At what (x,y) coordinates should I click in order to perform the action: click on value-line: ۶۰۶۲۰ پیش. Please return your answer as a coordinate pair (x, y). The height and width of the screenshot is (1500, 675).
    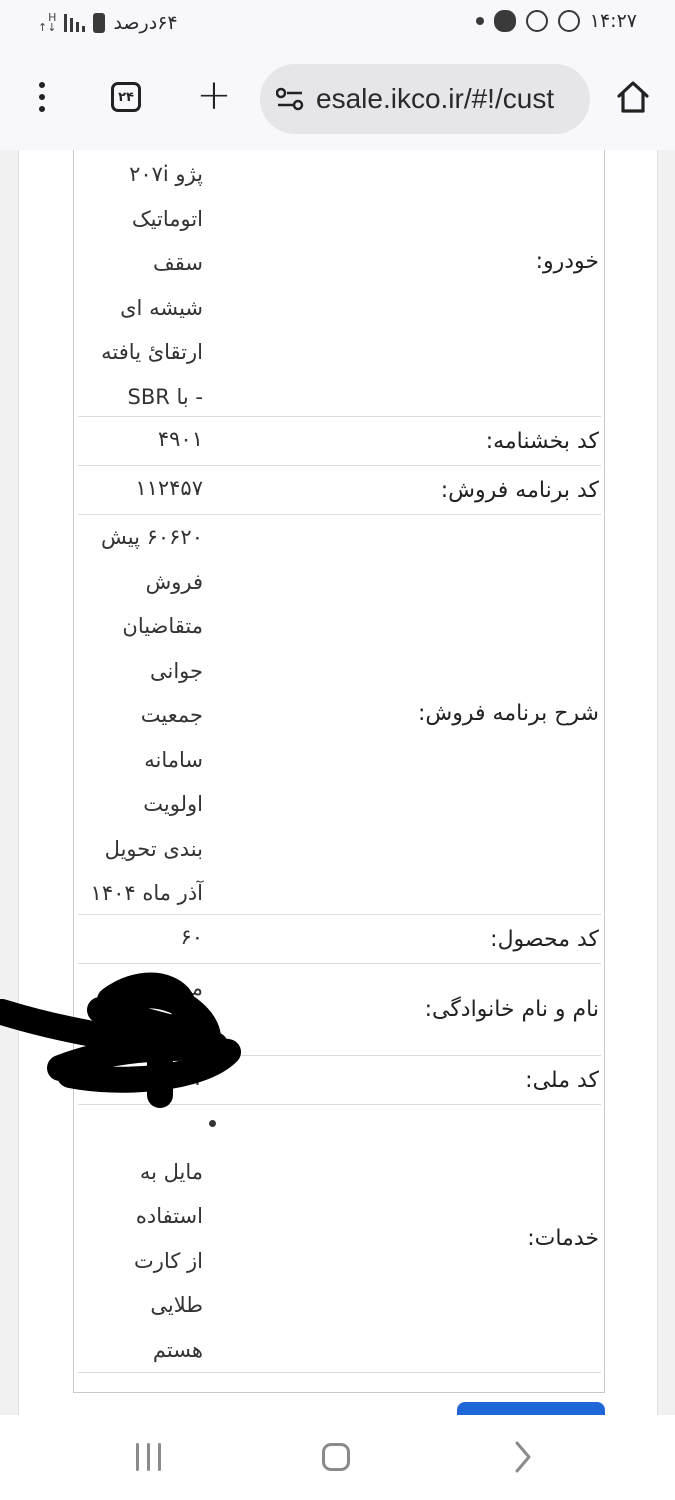
    Looking at the image, I should click on (151, 537).